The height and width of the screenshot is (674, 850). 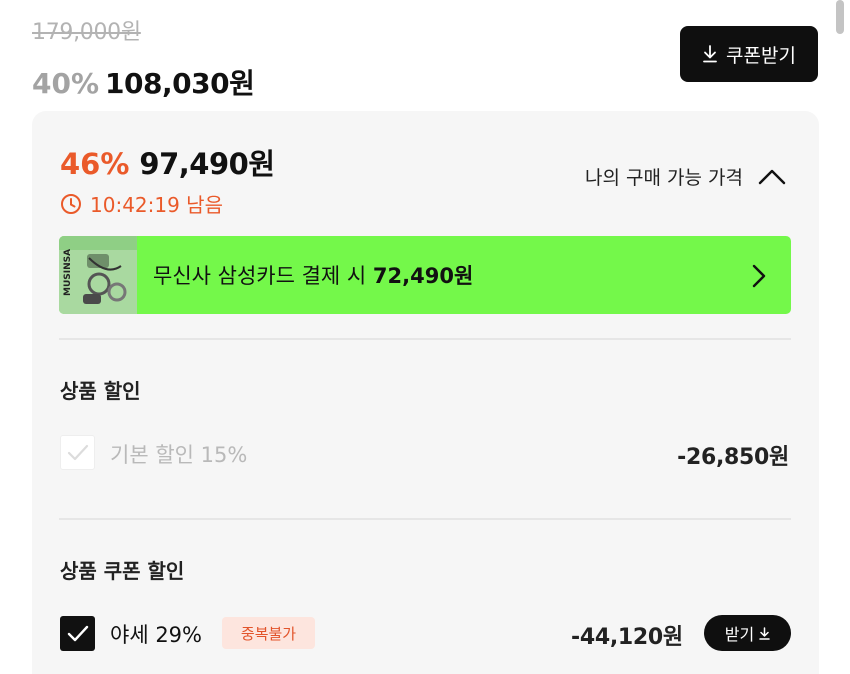 I want to click on basic-discount-label: 기본 할인 15%, so click(x=179, y=455).